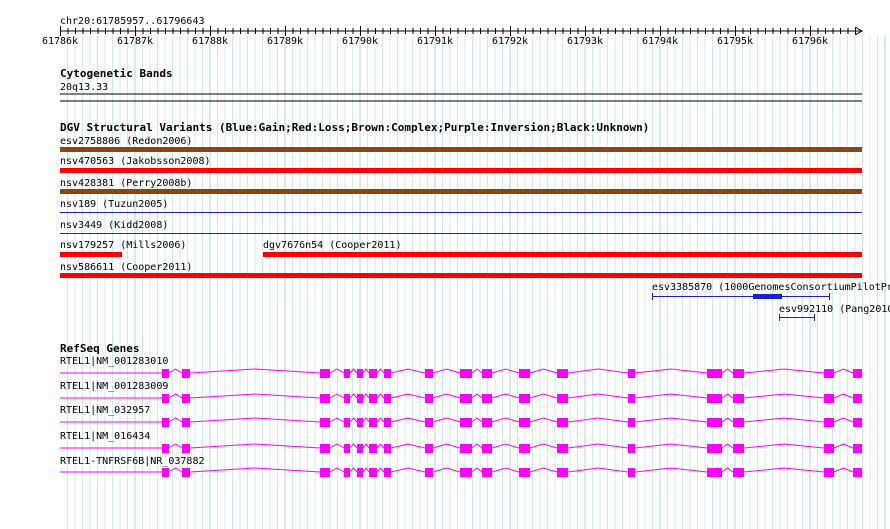 This screenshot has height=529, width=890. I want to click on sv-feature: nsv470563 (Jakobsson2008), so click(461, 164).